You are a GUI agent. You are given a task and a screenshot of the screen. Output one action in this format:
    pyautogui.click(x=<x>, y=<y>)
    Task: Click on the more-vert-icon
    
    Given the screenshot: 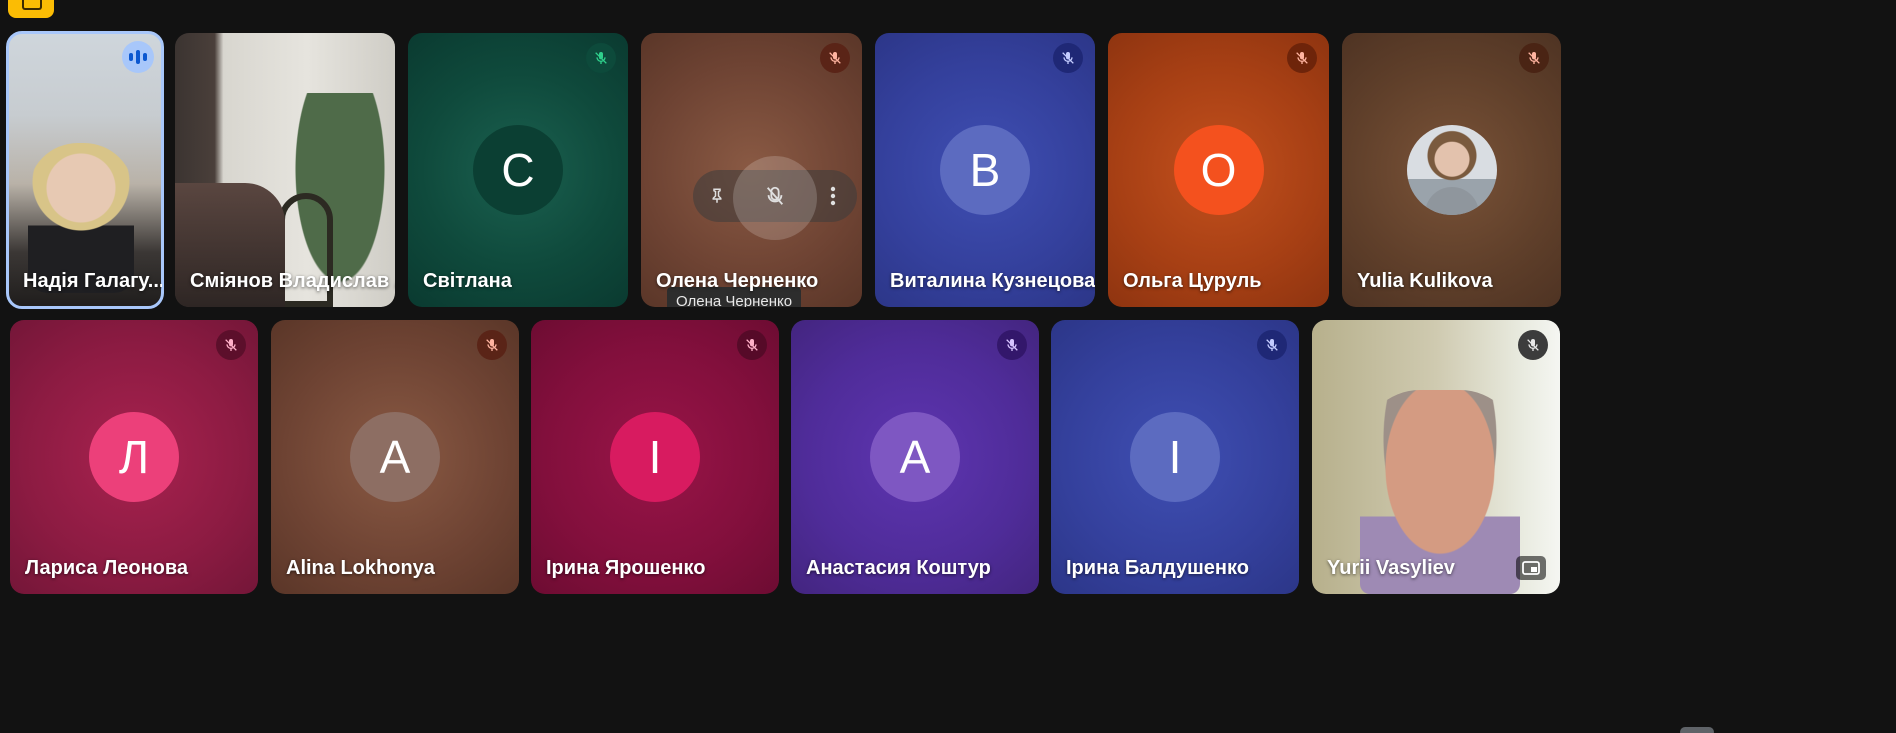 What is the action you would take?
    pyautogui.click(x=833, y=196)
    